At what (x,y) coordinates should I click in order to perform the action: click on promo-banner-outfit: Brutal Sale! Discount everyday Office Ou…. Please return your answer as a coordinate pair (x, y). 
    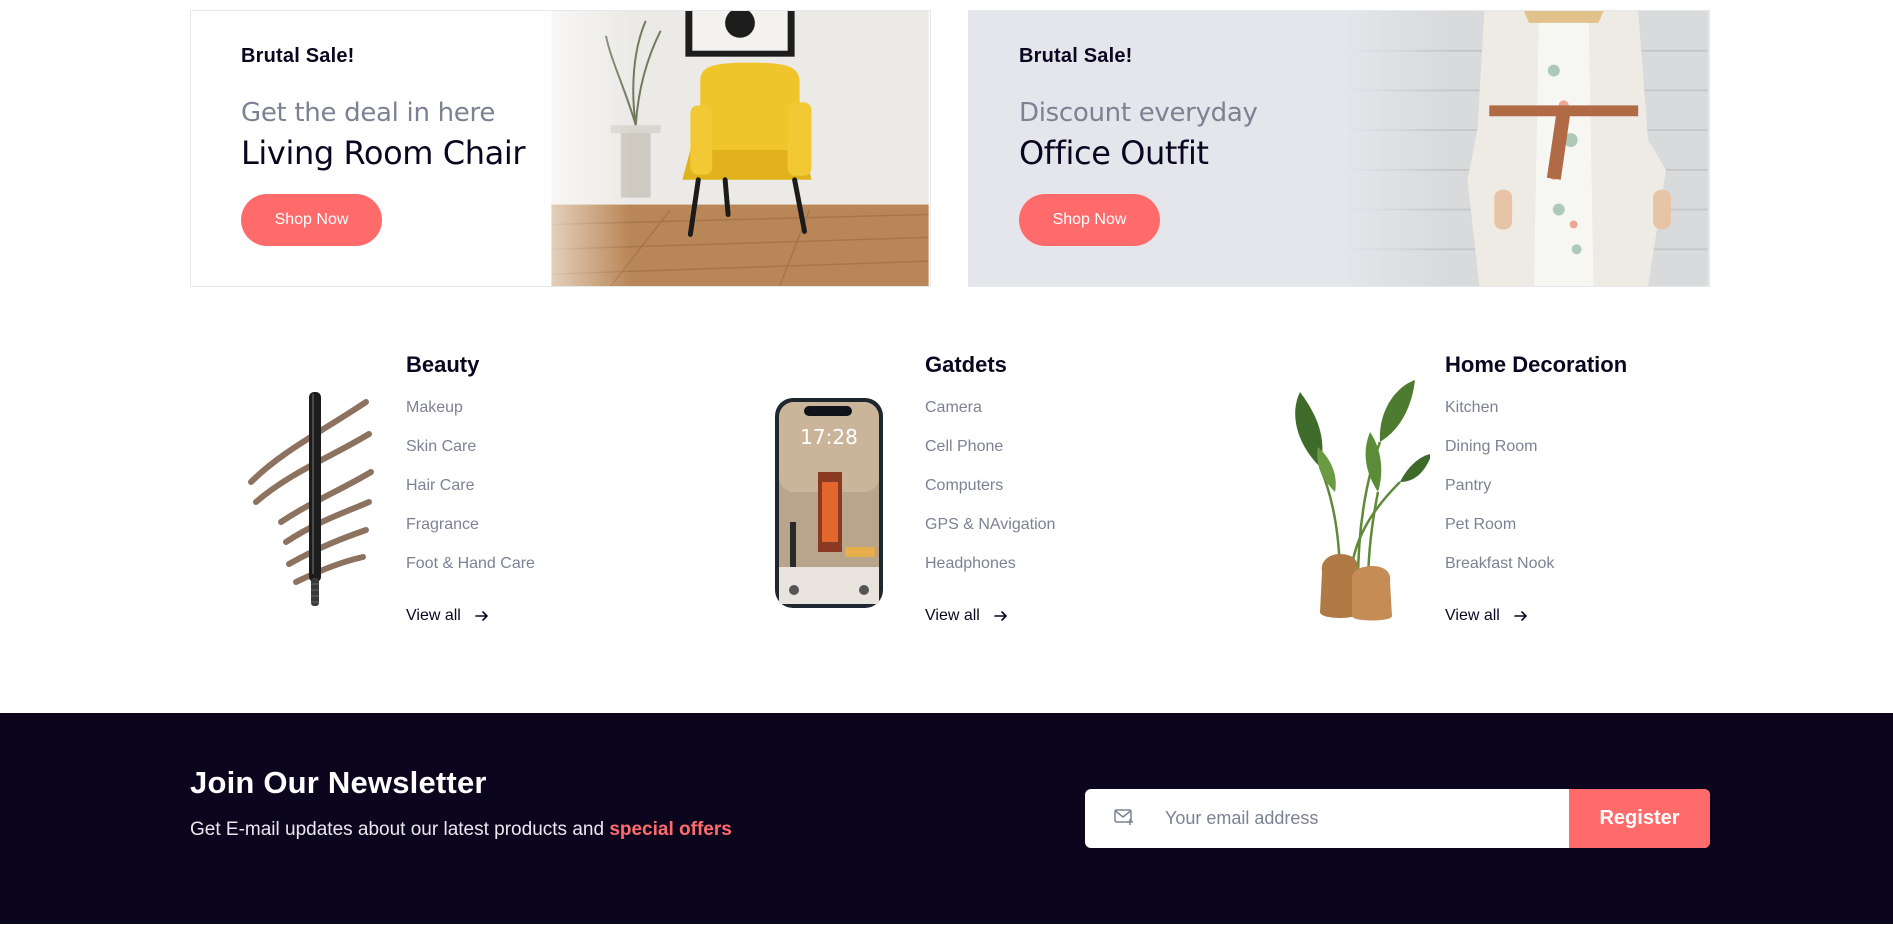
    Looking at the image, I should click on (1339, 148).